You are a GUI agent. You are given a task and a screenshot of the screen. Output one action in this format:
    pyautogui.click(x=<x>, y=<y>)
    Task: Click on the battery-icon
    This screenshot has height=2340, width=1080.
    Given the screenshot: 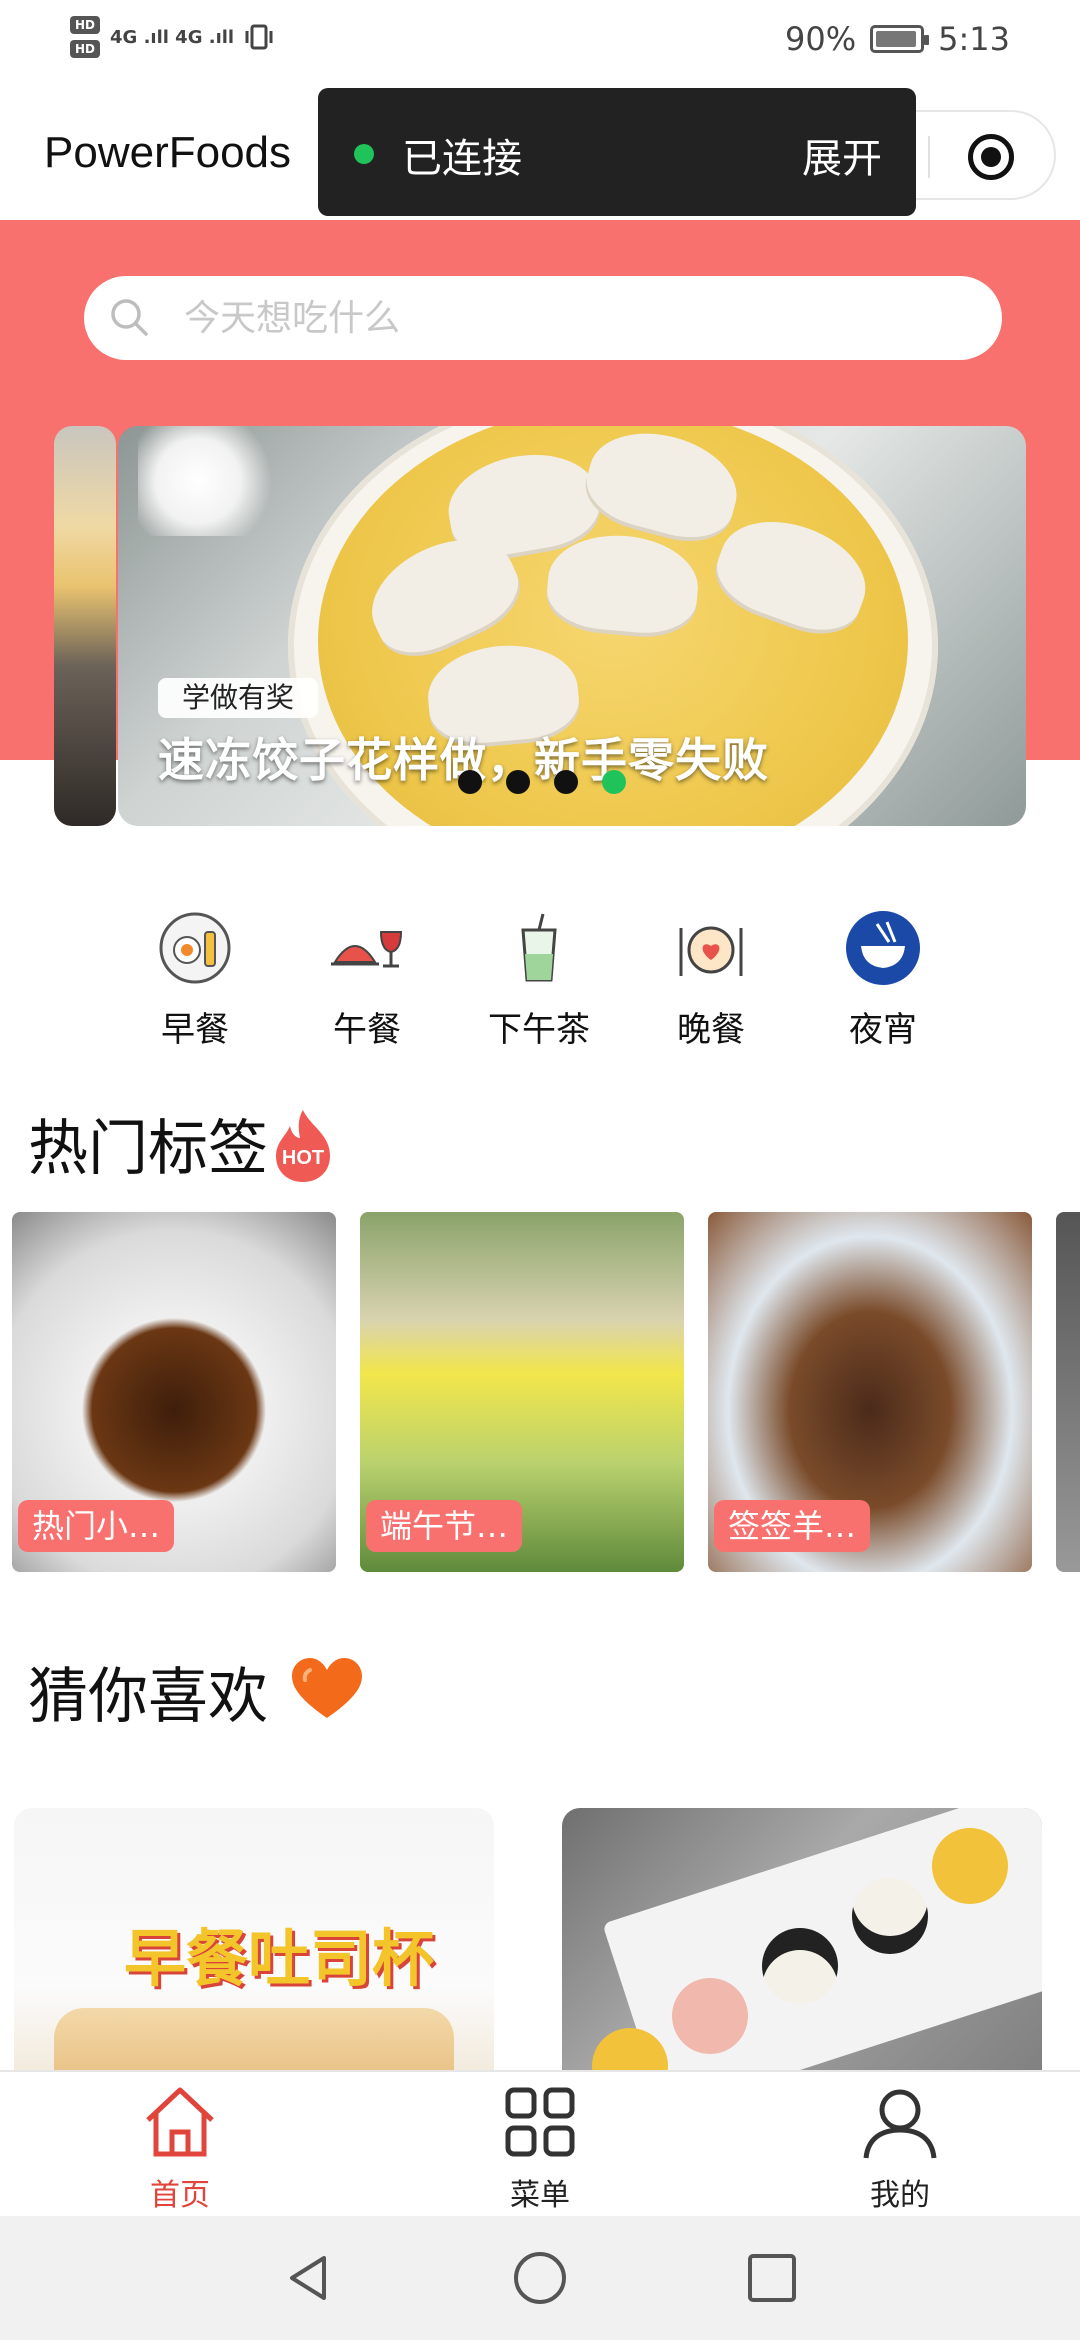 What is the action you would take?
    pyautogui.click(x=900, y=39)
    